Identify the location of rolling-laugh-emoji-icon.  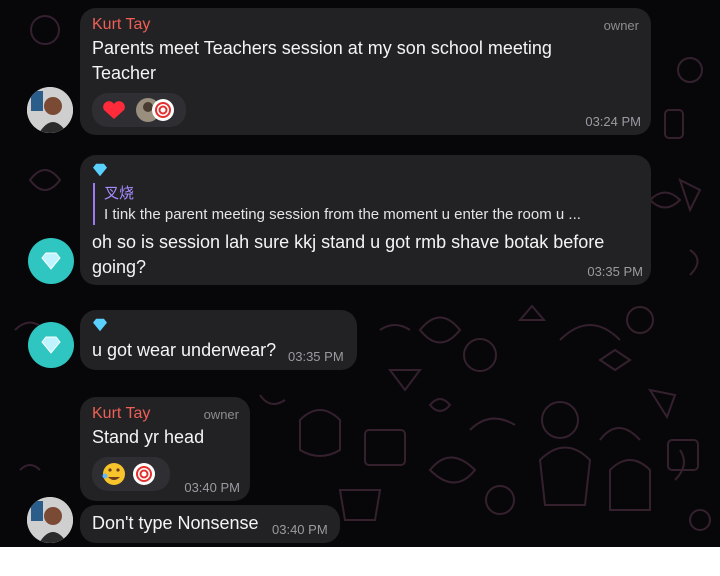
(113, 474).